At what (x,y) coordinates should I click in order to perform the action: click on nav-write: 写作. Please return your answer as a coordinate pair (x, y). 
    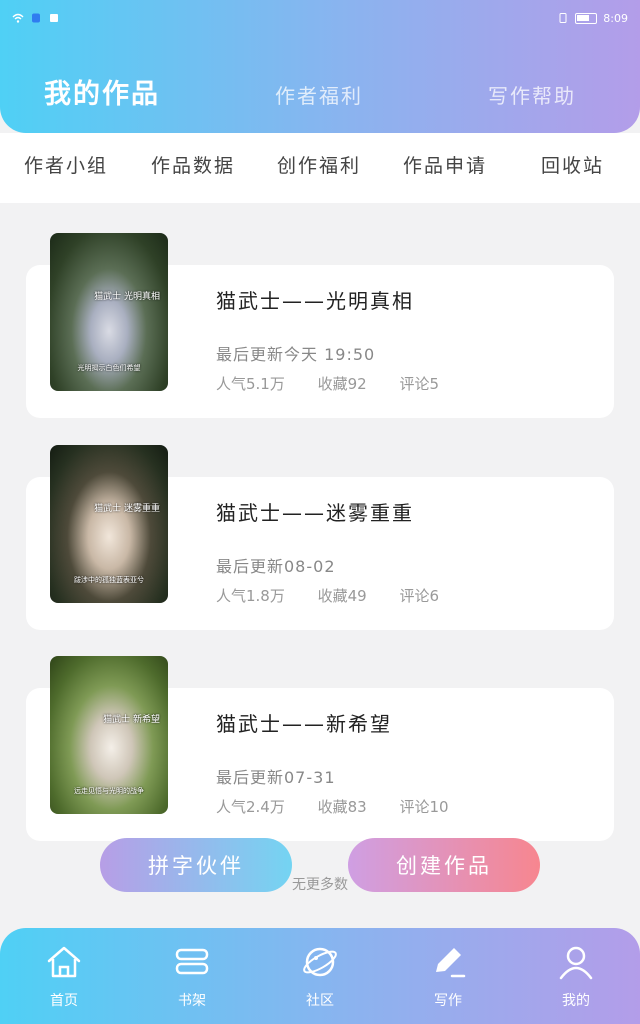
    Looking at the image, I should click on (448, 976).